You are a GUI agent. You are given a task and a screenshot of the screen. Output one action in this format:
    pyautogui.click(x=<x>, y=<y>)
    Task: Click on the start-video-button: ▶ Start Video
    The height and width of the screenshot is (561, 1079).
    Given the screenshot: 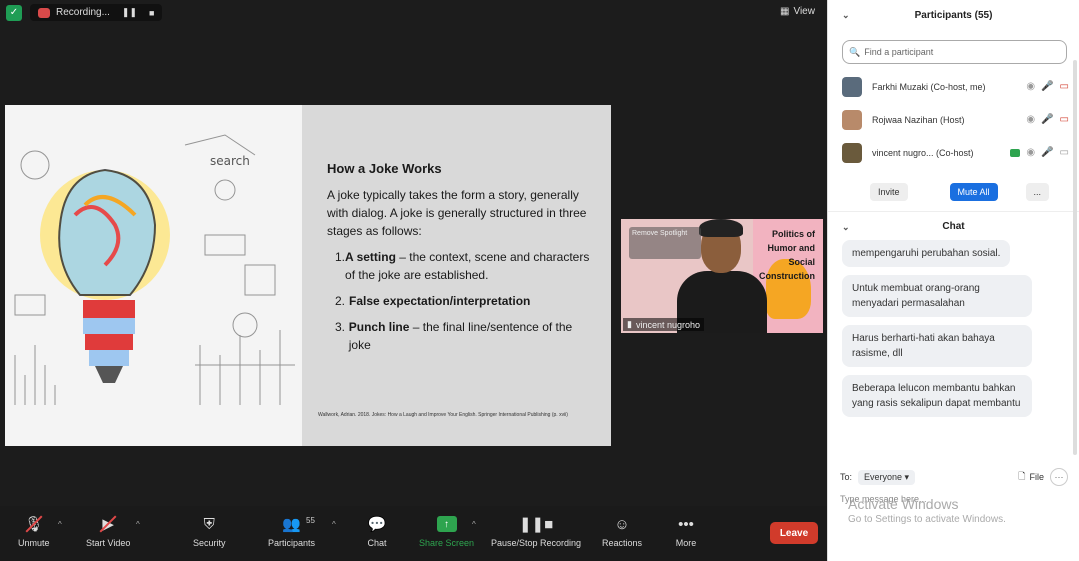 What is the action you would take?
    pyautogui.click(x=108, y=531)
    